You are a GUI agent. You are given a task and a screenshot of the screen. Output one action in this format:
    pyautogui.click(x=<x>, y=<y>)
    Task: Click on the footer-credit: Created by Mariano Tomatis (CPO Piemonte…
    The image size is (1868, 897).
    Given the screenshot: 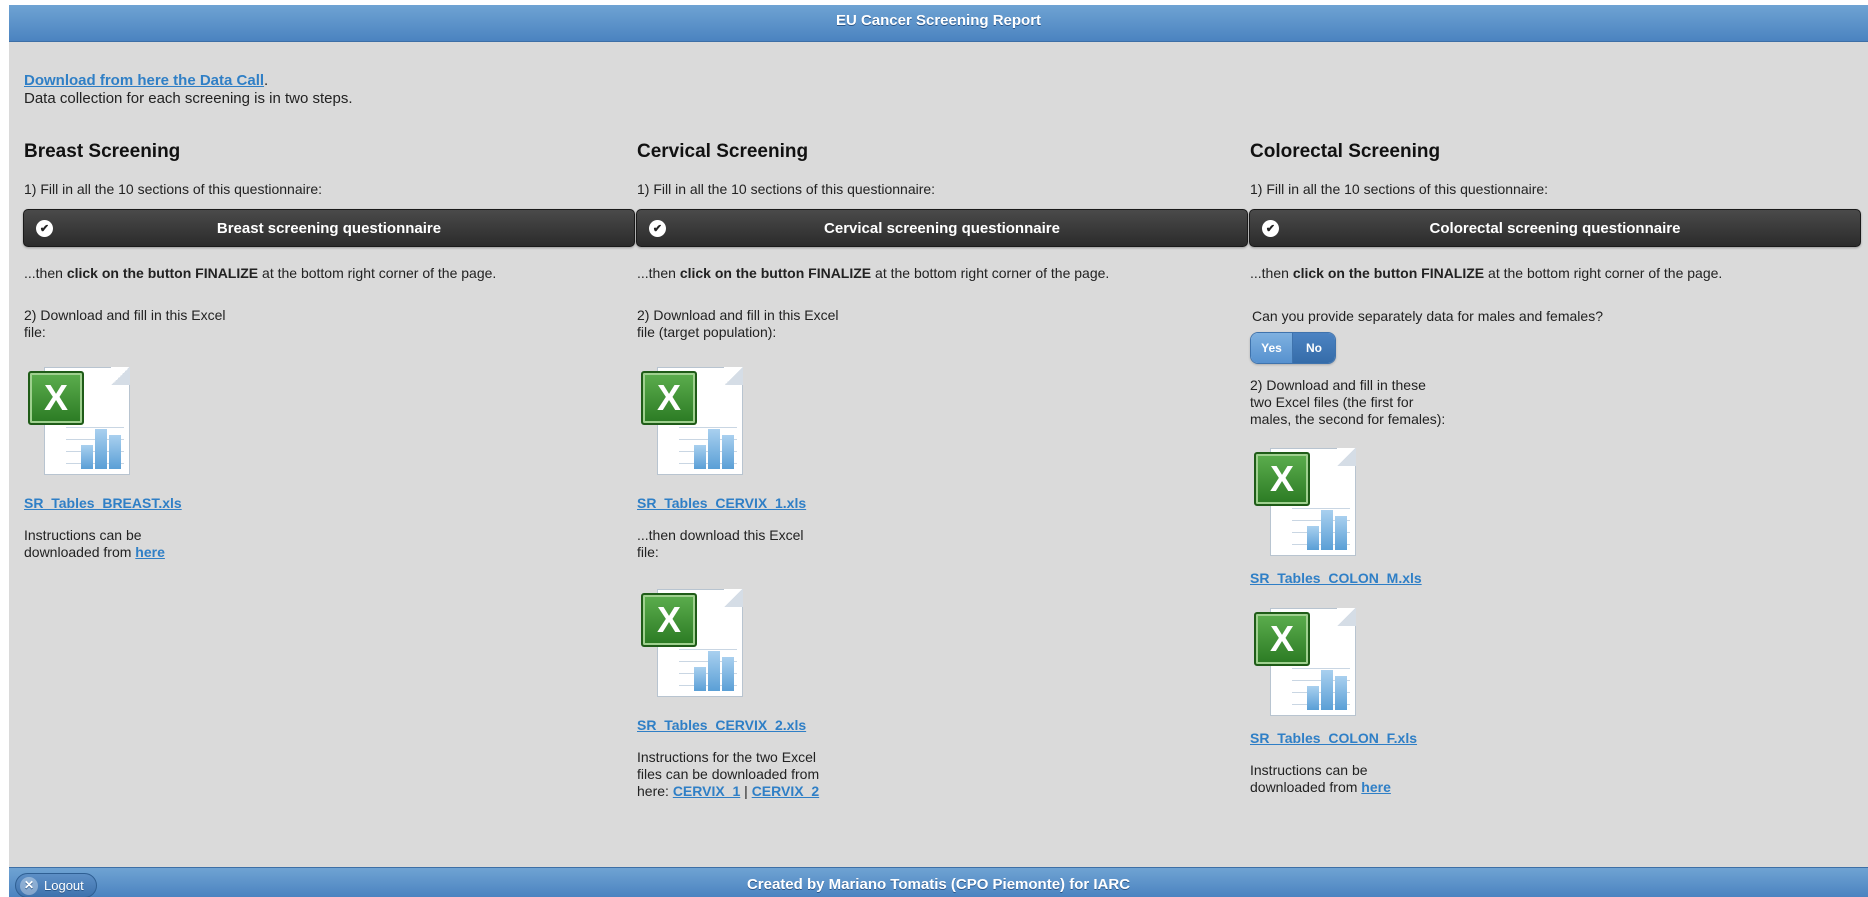 What is the action you would take?
    pyautogui.click(x=938, y=884)
    